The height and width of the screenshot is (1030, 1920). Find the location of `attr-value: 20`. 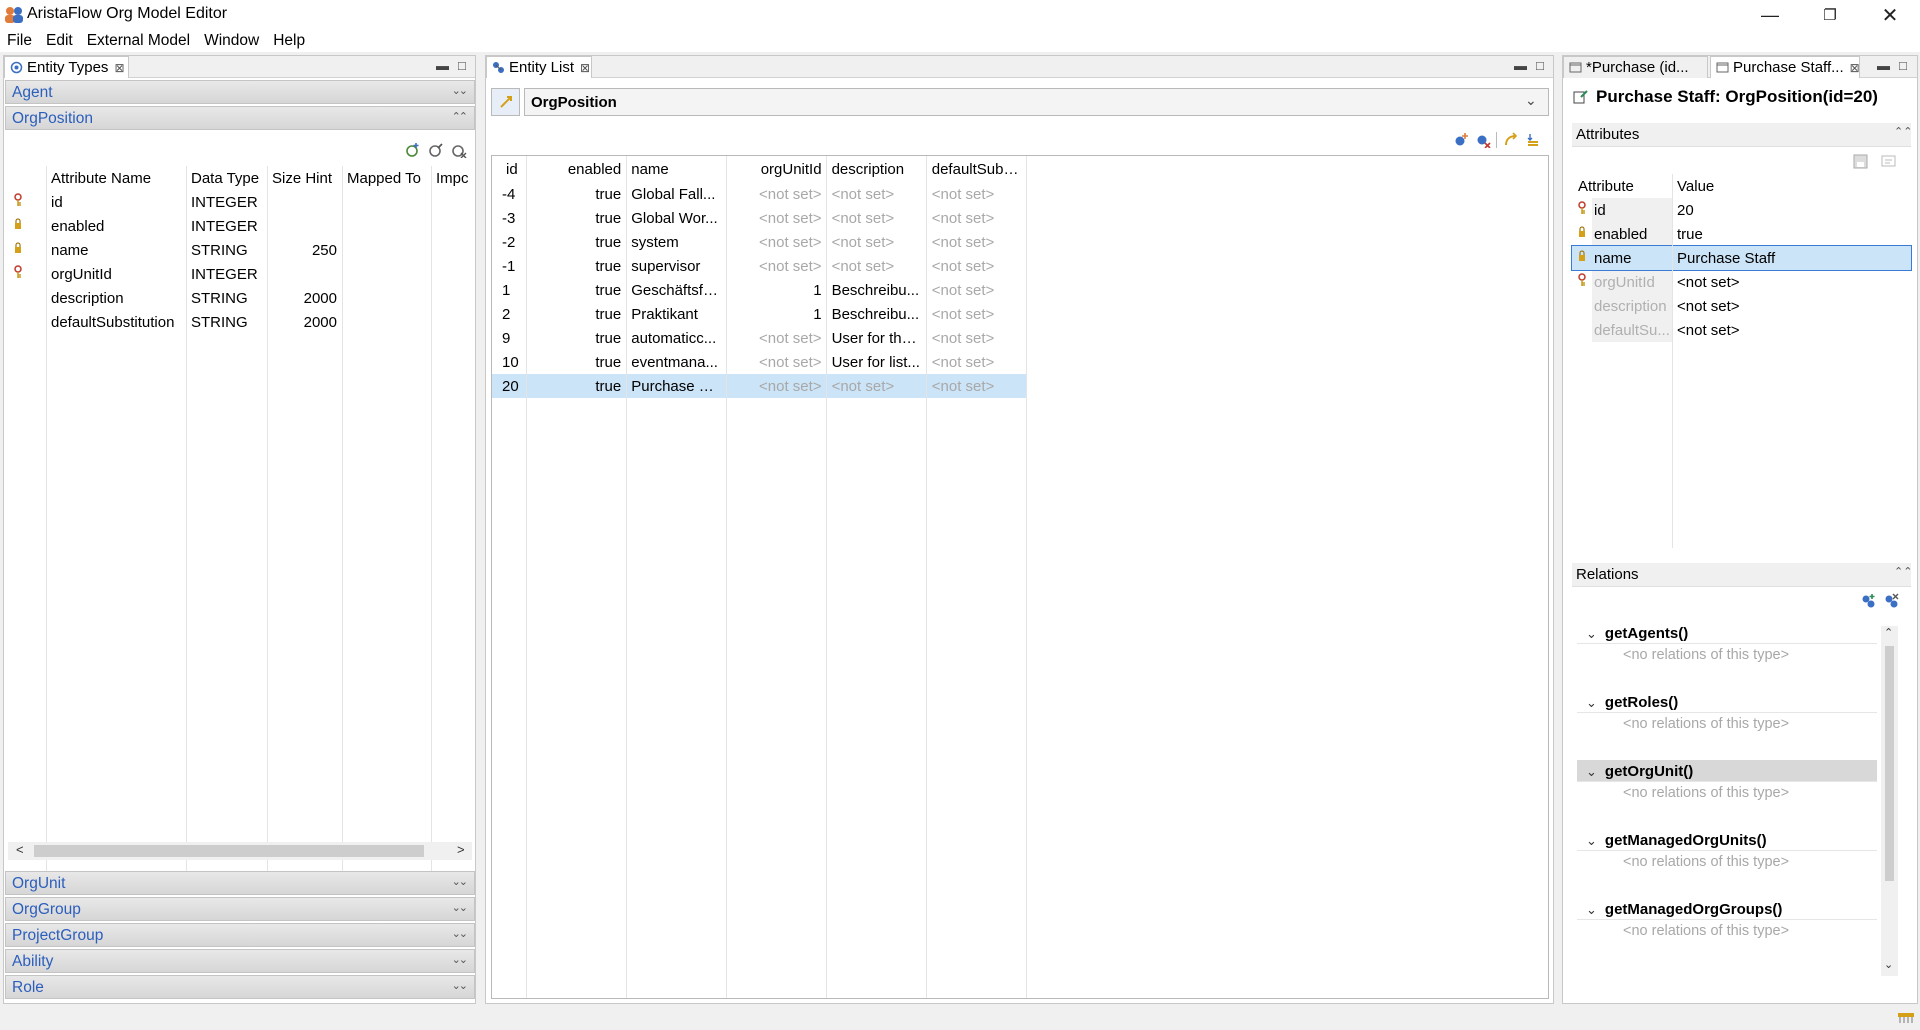

attr-value: 20 is located at coordinates (1791, 210).